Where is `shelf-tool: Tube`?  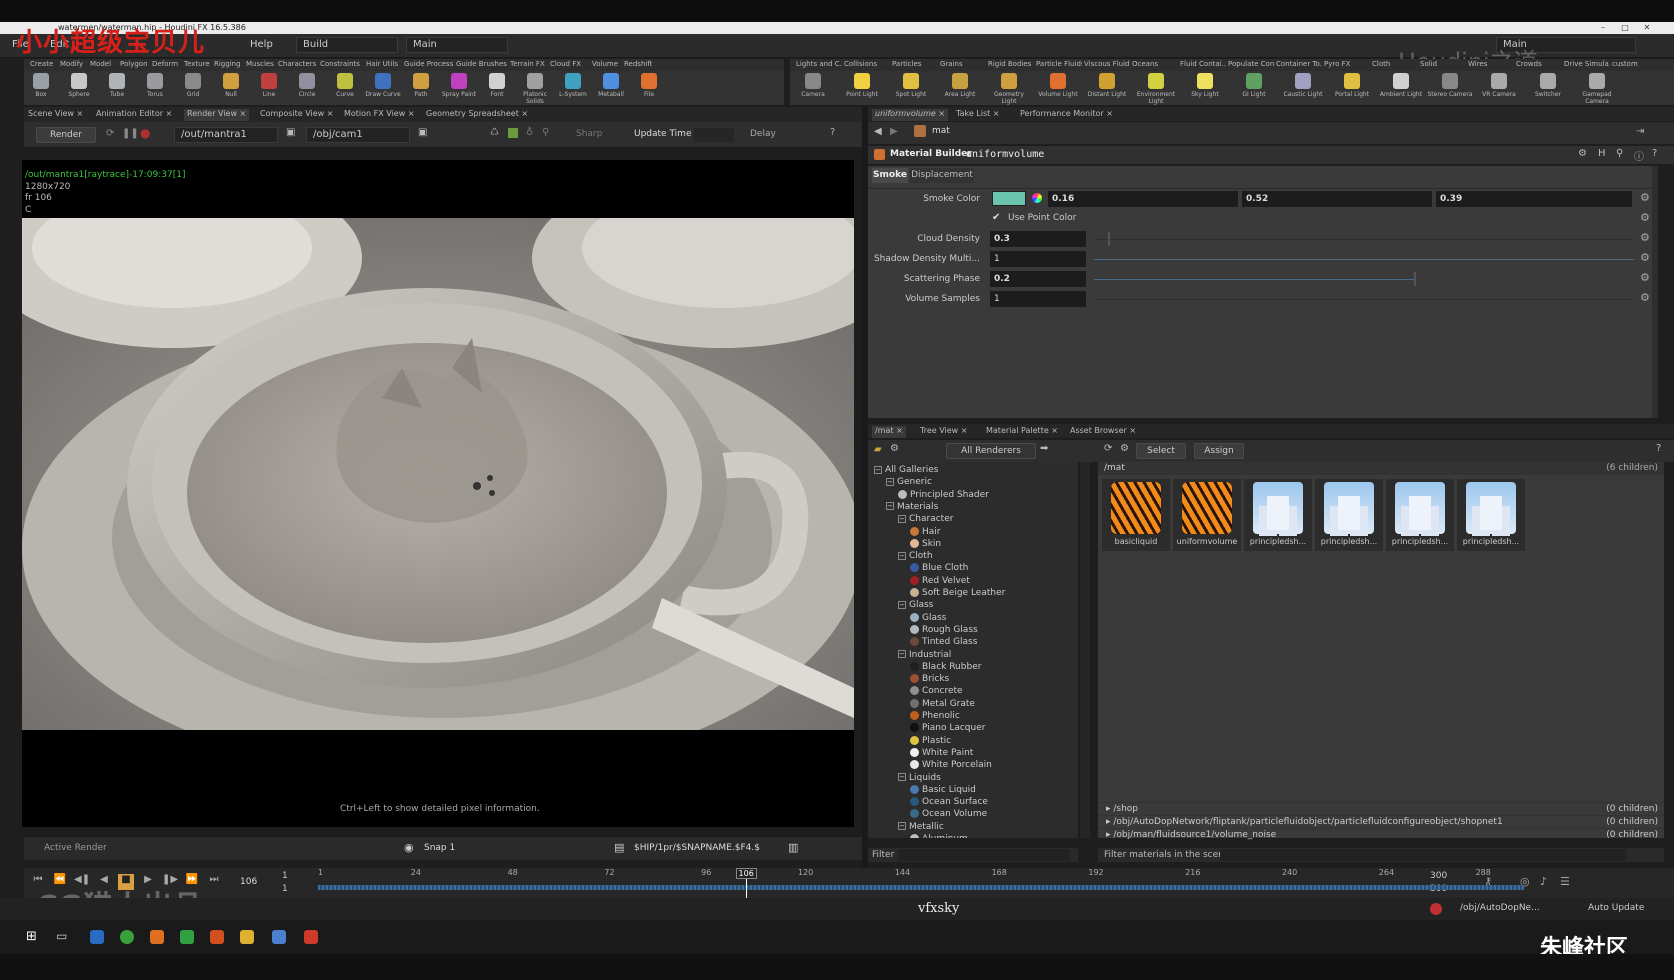 shelf-tool: Tube is located at coordinates (117, 88).